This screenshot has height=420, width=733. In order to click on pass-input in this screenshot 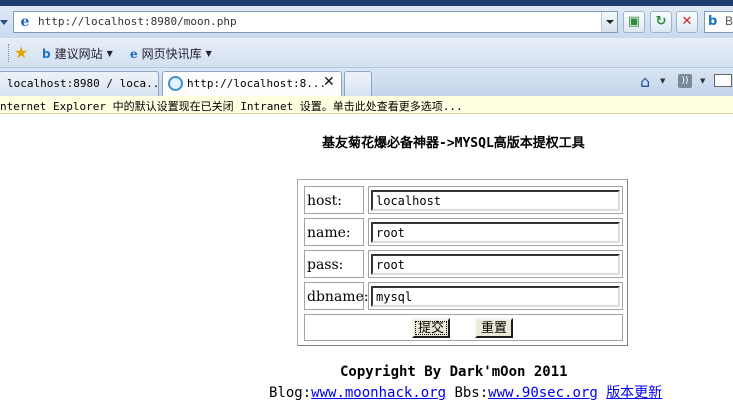, I will do `click(495, 264)`.